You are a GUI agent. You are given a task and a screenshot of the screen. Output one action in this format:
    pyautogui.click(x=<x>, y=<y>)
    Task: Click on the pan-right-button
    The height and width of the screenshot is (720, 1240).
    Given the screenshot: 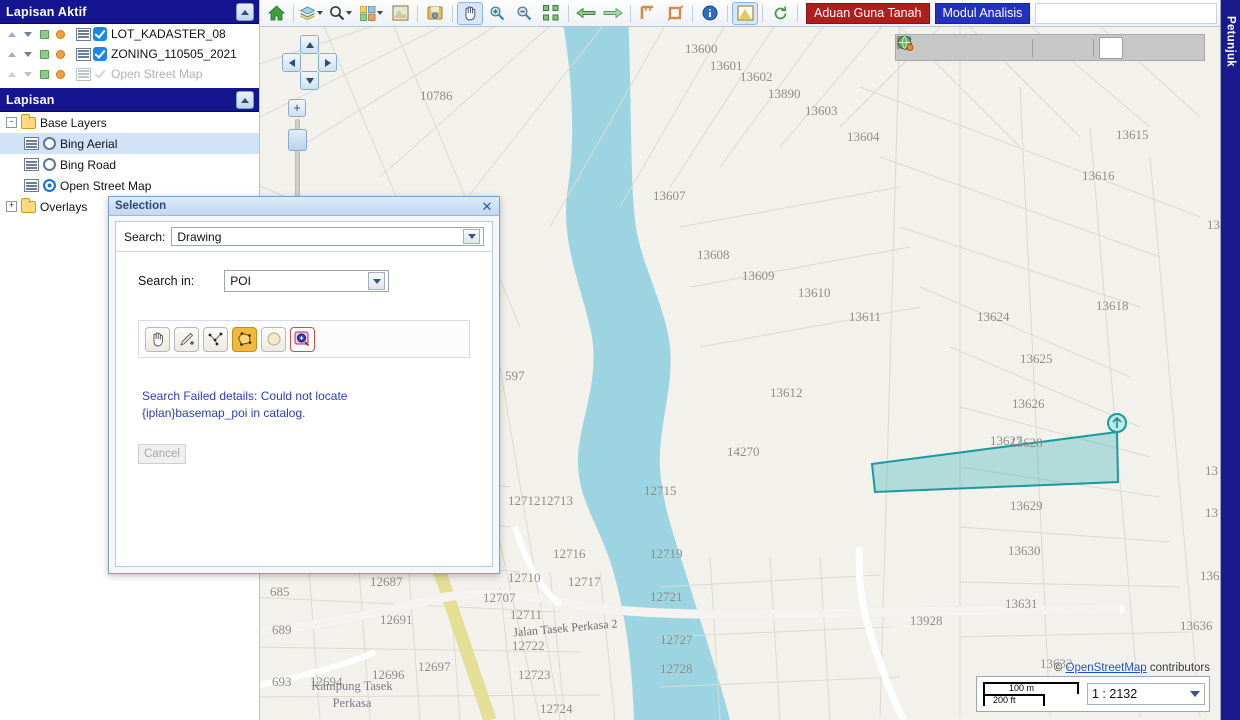 What is the action you would take?
    pyautogui.click(x=327, y=62)
    